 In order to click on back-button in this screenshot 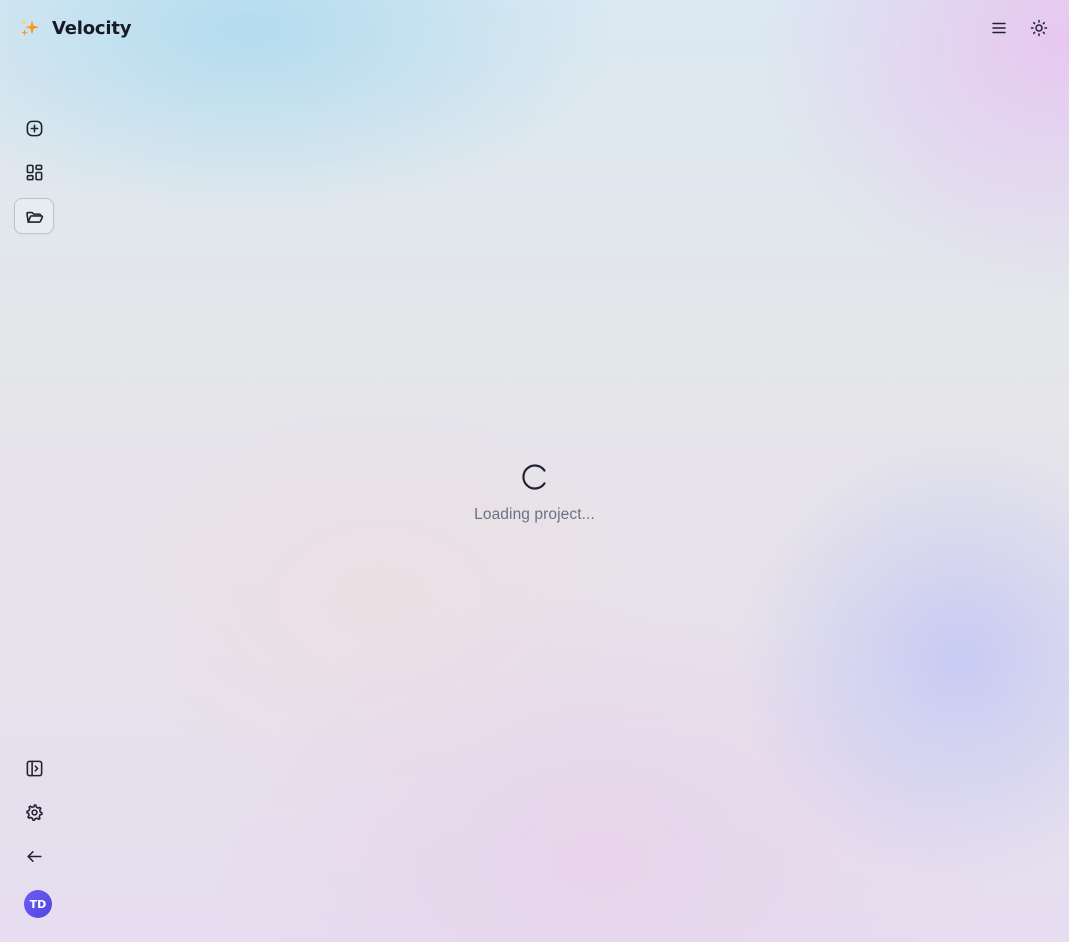, I will do `click(34, 856)`.